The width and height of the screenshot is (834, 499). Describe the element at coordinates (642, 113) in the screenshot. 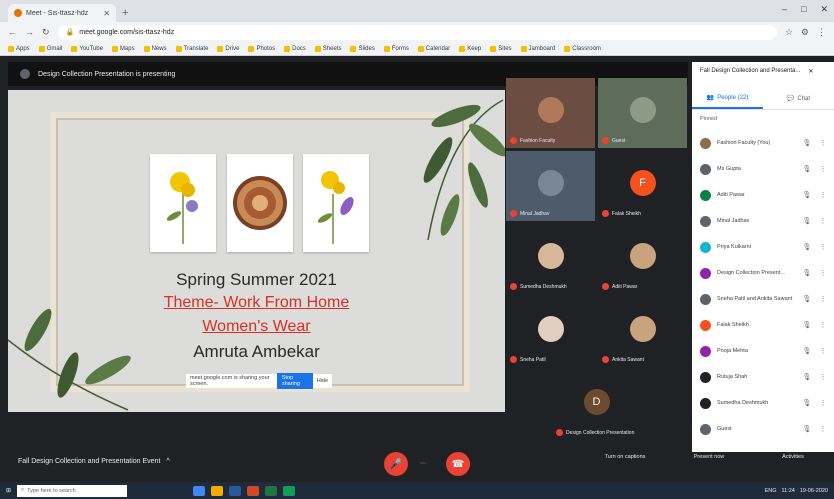

I see `participant-tile: Guest` at that location.